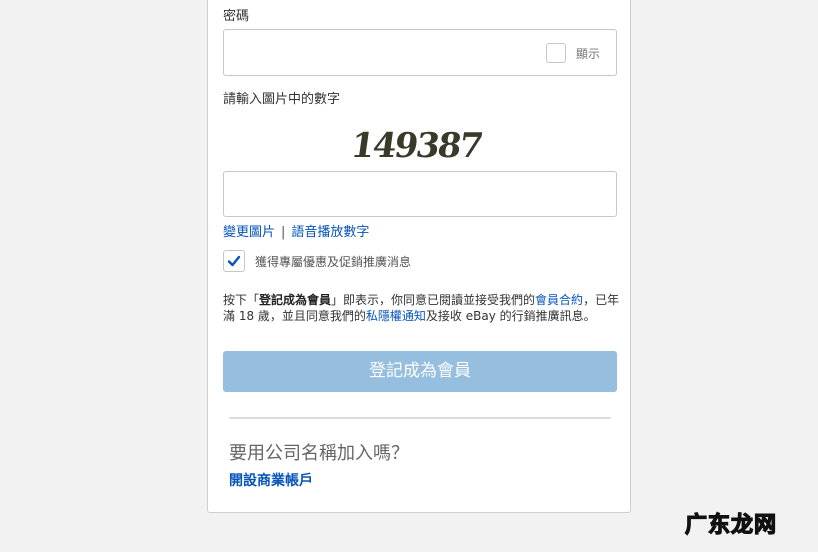  I want to click on checkmark-icon, so click(234, 261).